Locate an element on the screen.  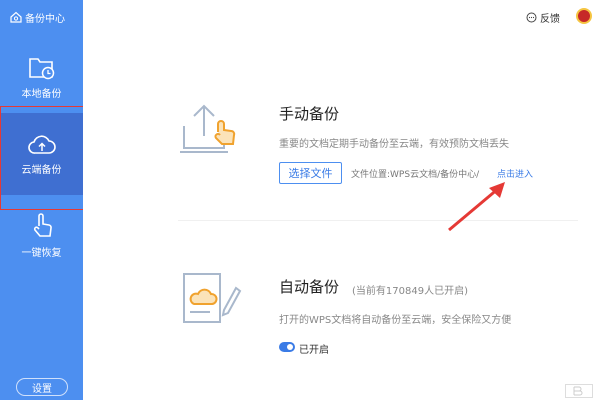
auto-backup-toggle-label: 已开启 is located at coordinates (314, 350).